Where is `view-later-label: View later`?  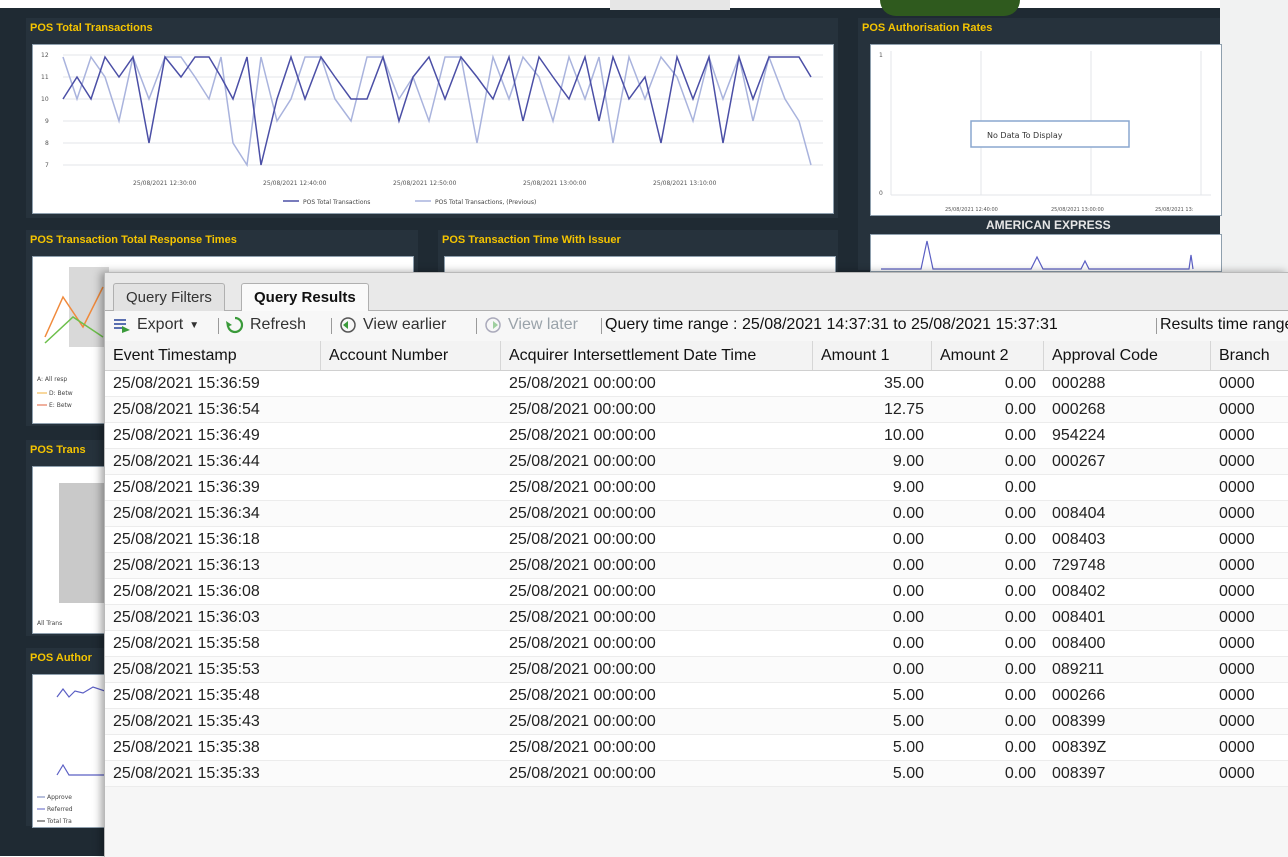
view-later-label: View later is located at coordinates (543, 324).